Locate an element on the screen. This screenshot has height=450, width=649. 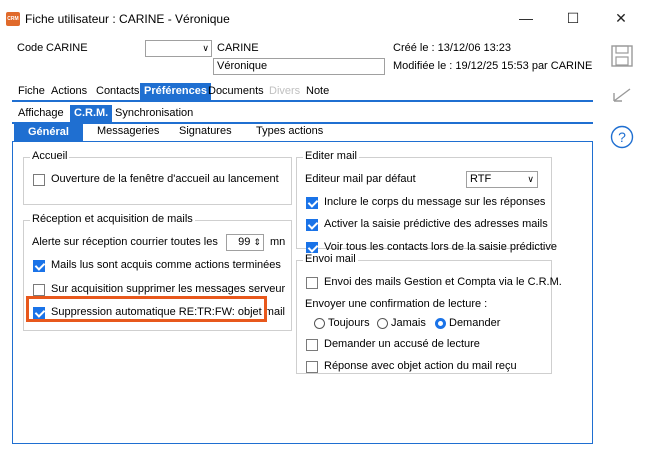
tab-types-actions: Types actions is located at coordinates (289, 131).